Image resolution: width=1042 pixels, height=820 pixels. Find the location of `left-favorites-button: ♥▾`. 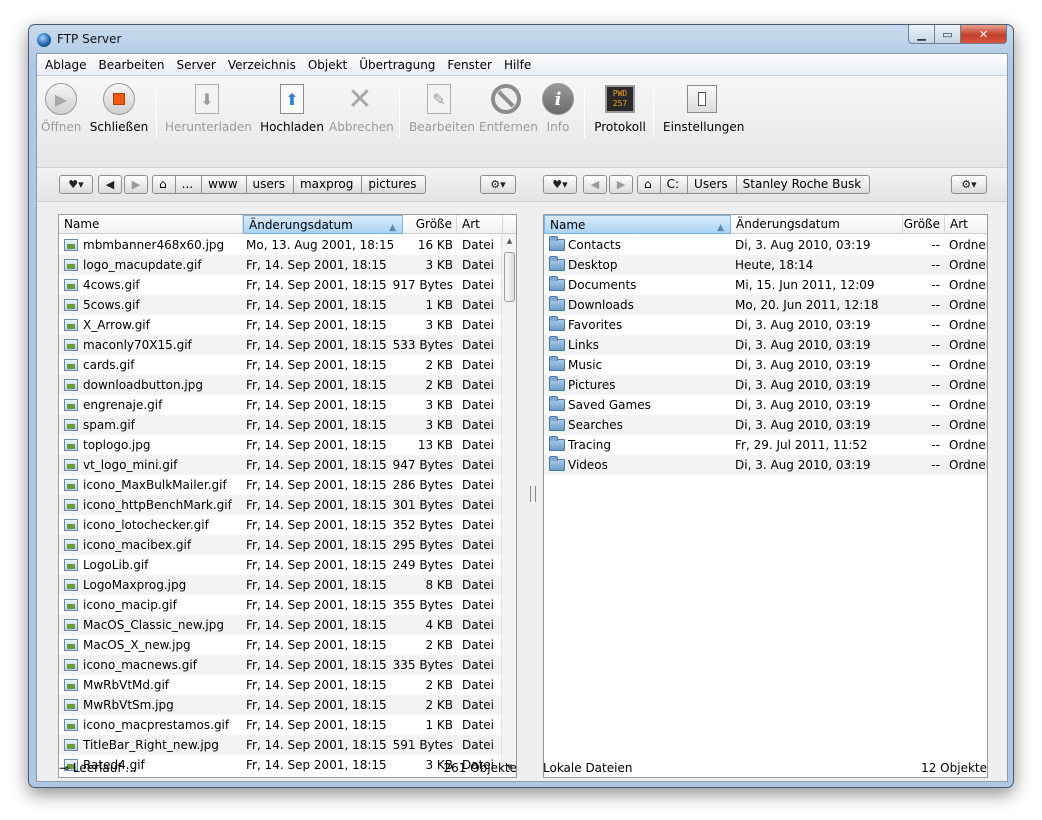

left-favorites-button: ♥▾ is located at coordinates (76, 184).